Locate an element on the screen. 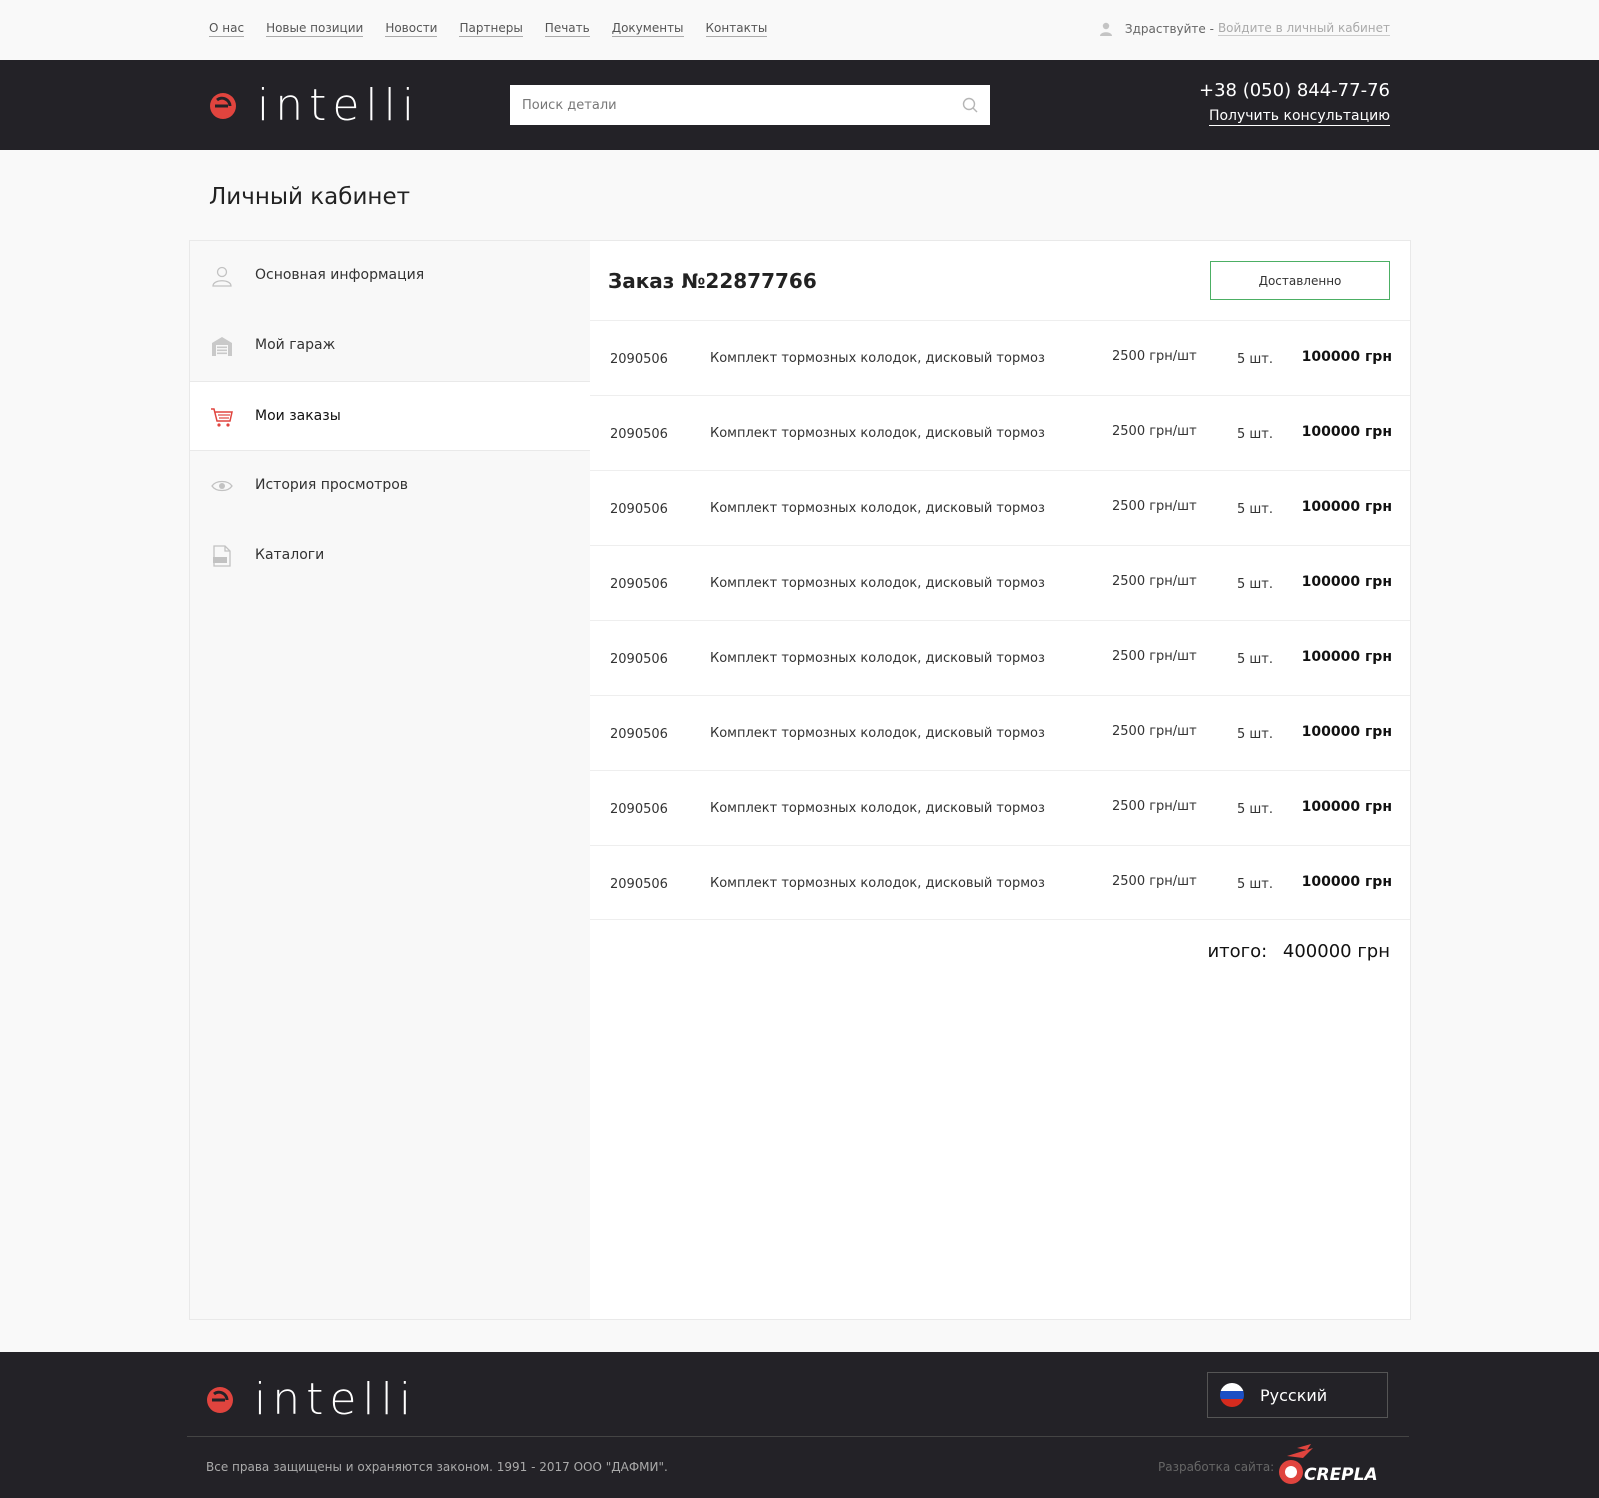 Image resolution: width=1599 pixels, height=1498 pixels. nav-link-contacts: Контакты is located at coordinates (736, 29).